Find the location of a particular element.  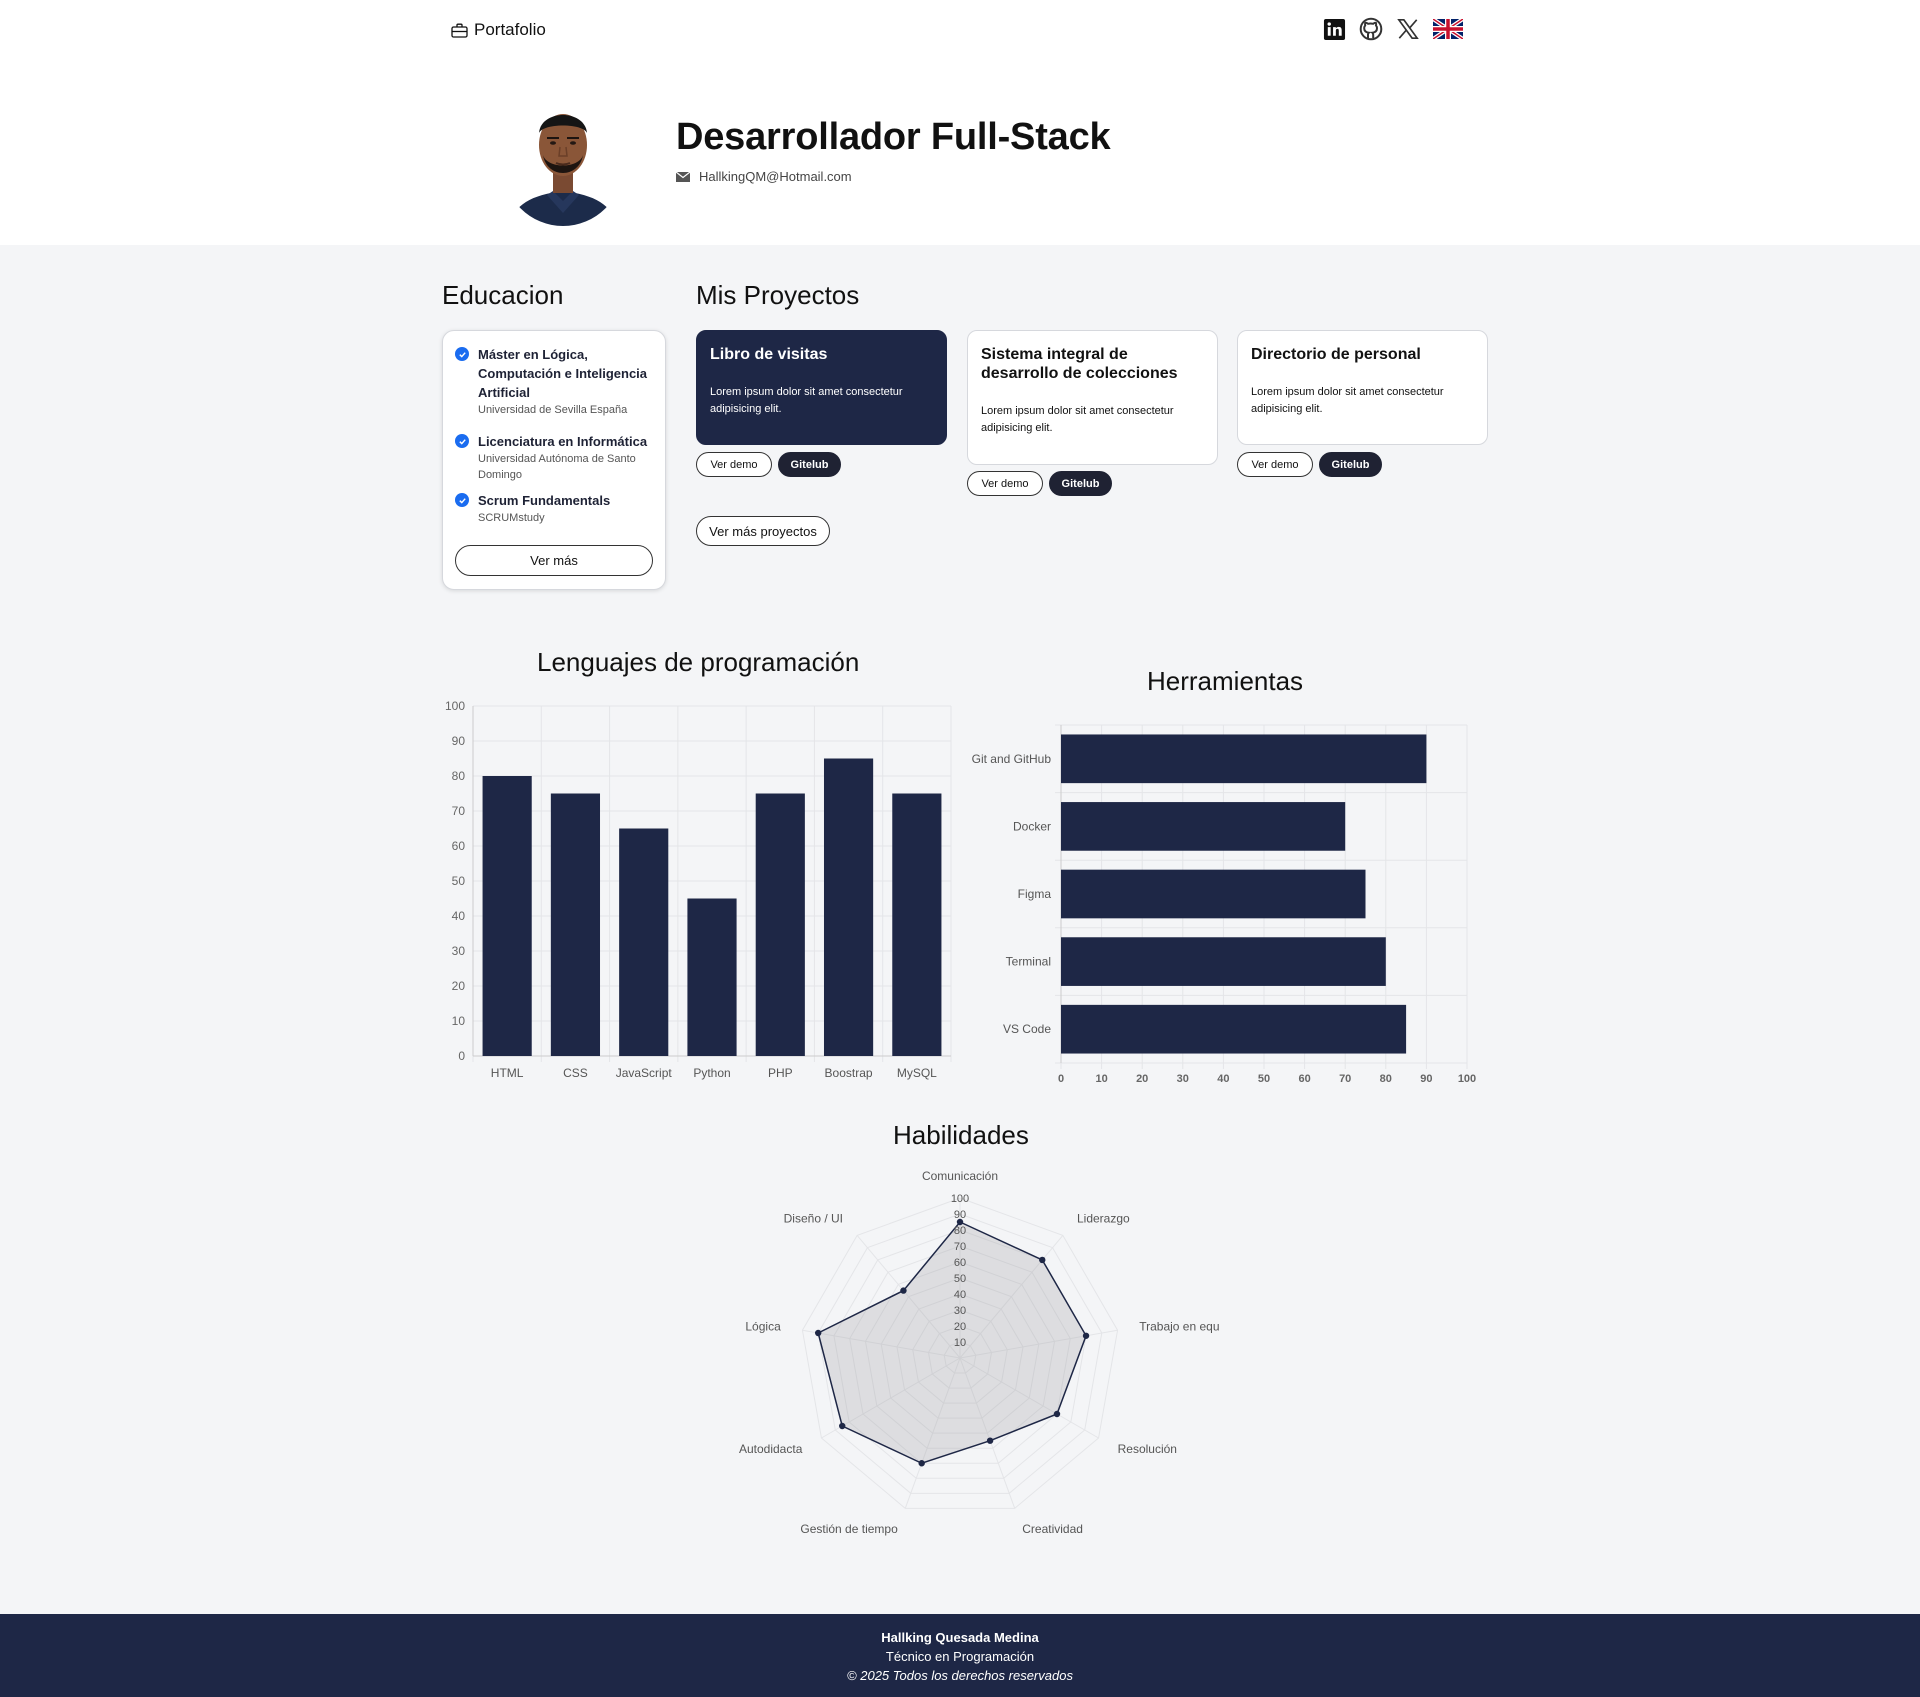

x-tick-label: 40 is located at coordinates (1223, 1079).